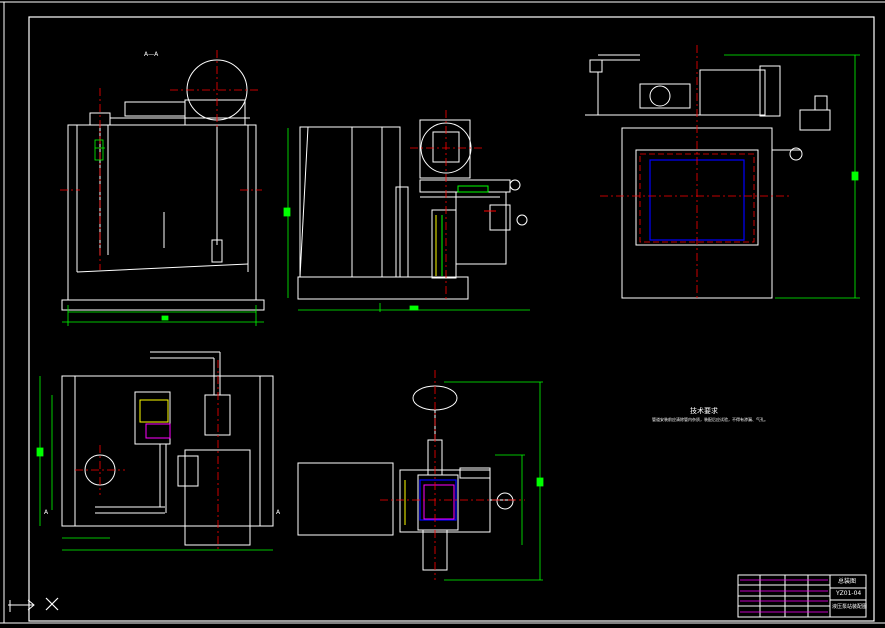  I want to click on title-block-drawing-name: 总装图, so click(847, 581).